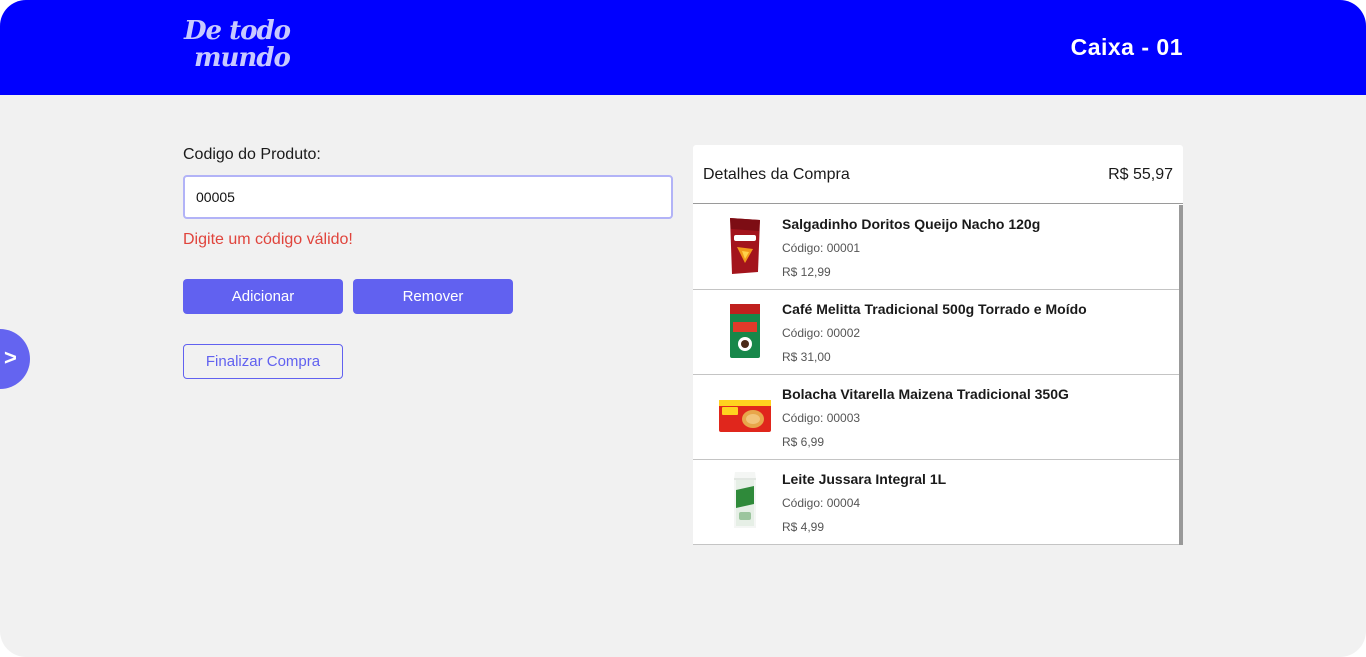 The image size is (1366, 657). What do you see at coordinates (10, 357) in the screenshot?
I see `chevron-right-icon: >` at bounding box center [10, 357].